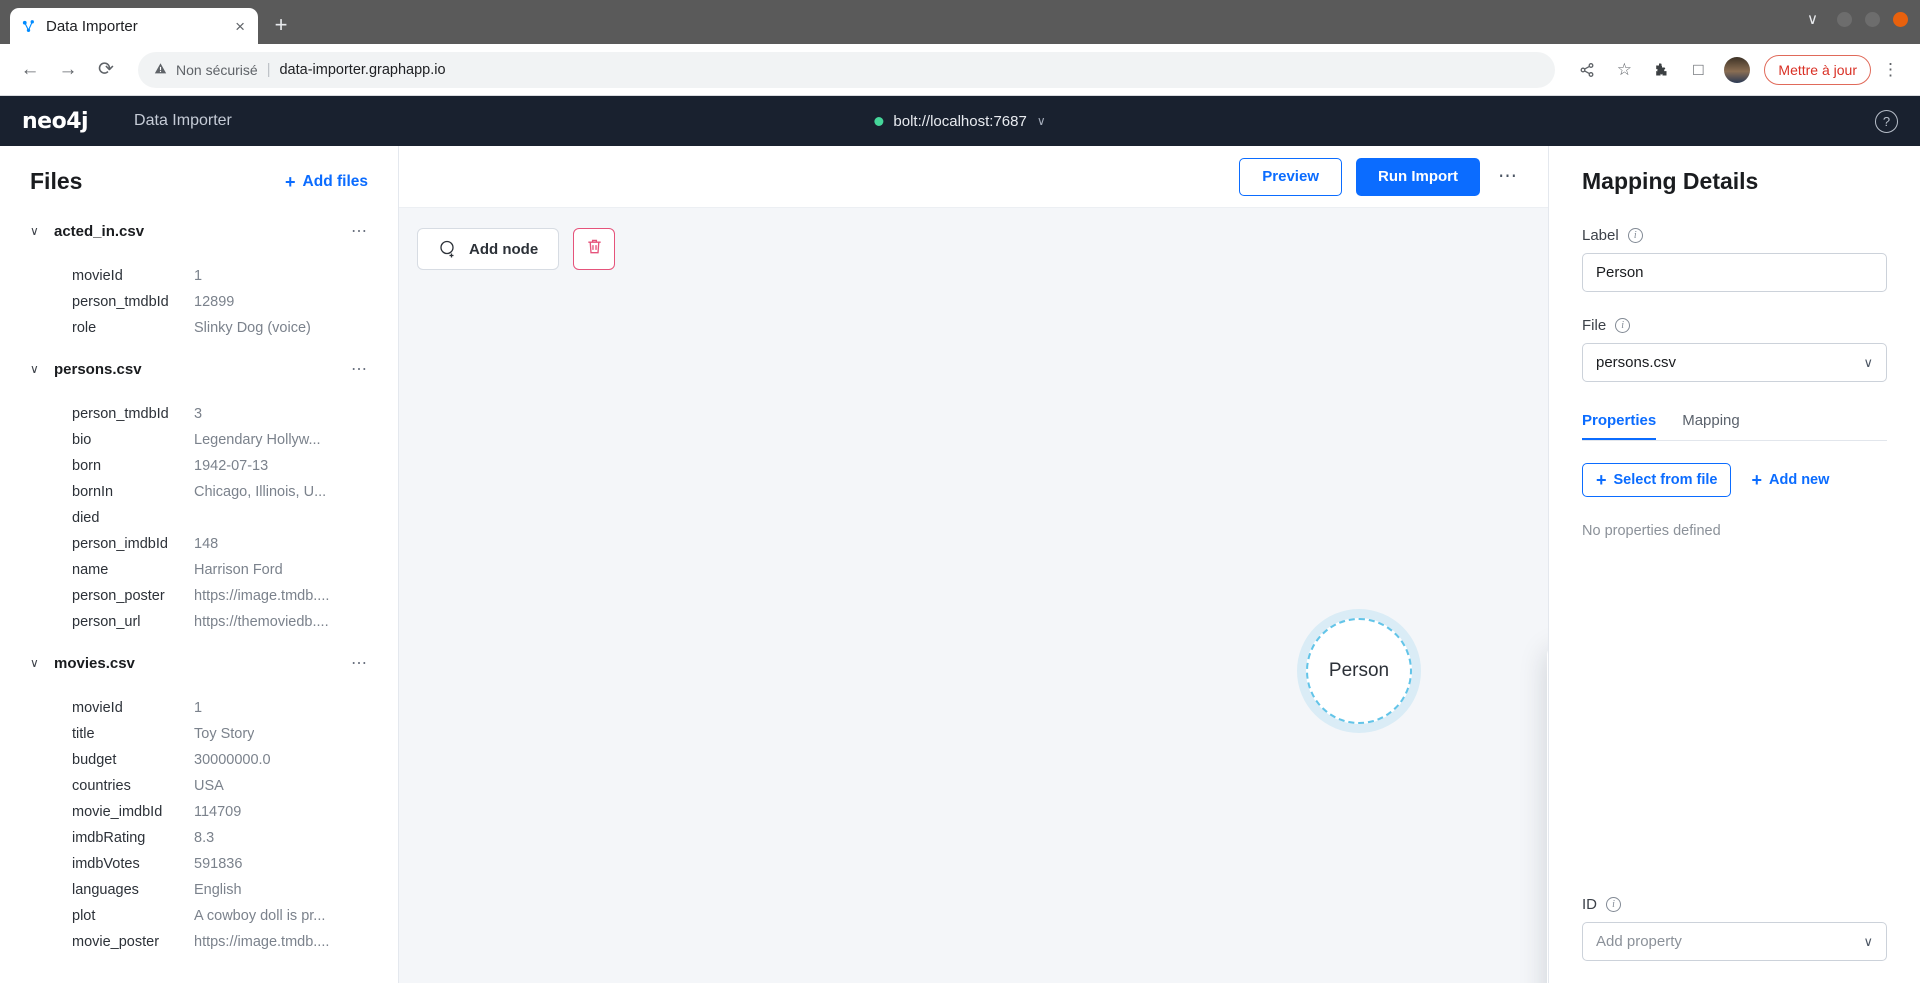  I want to click on back-icon: ←, so click(30, 70).